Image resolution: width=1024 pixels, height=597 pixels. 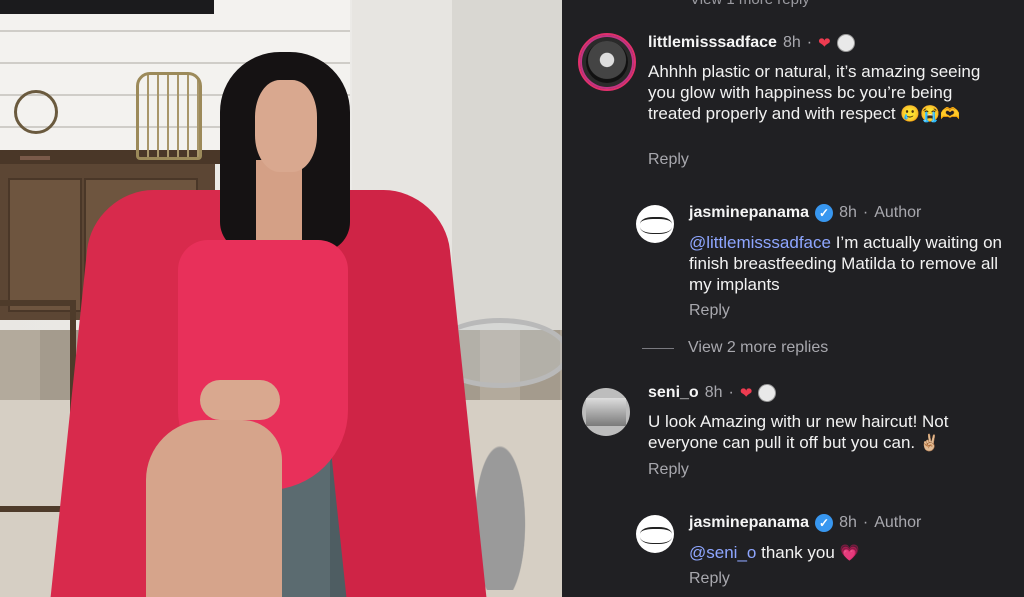 What do you see at coordinates (279, 205) in the screenshot?
I see `neck` at bounding box center [279, 205].